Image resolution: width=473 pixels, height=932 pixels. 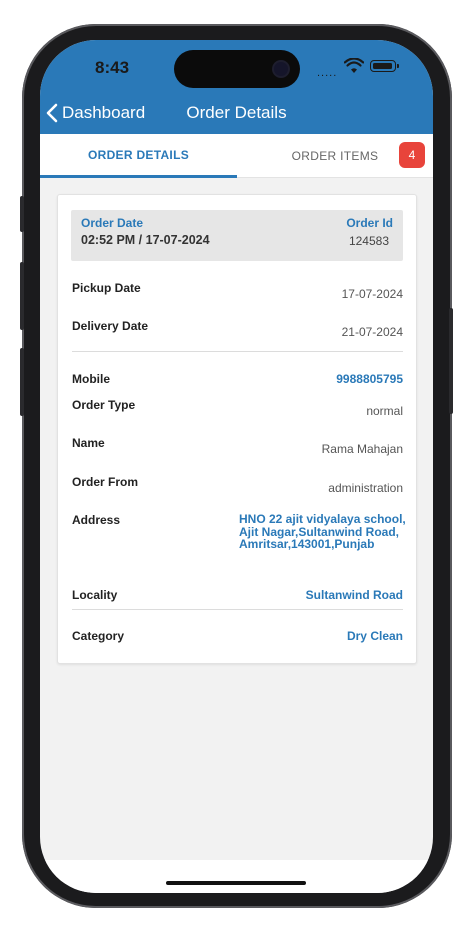 I want to click on category-value: Dry Clean, so click(x=374, y=636).